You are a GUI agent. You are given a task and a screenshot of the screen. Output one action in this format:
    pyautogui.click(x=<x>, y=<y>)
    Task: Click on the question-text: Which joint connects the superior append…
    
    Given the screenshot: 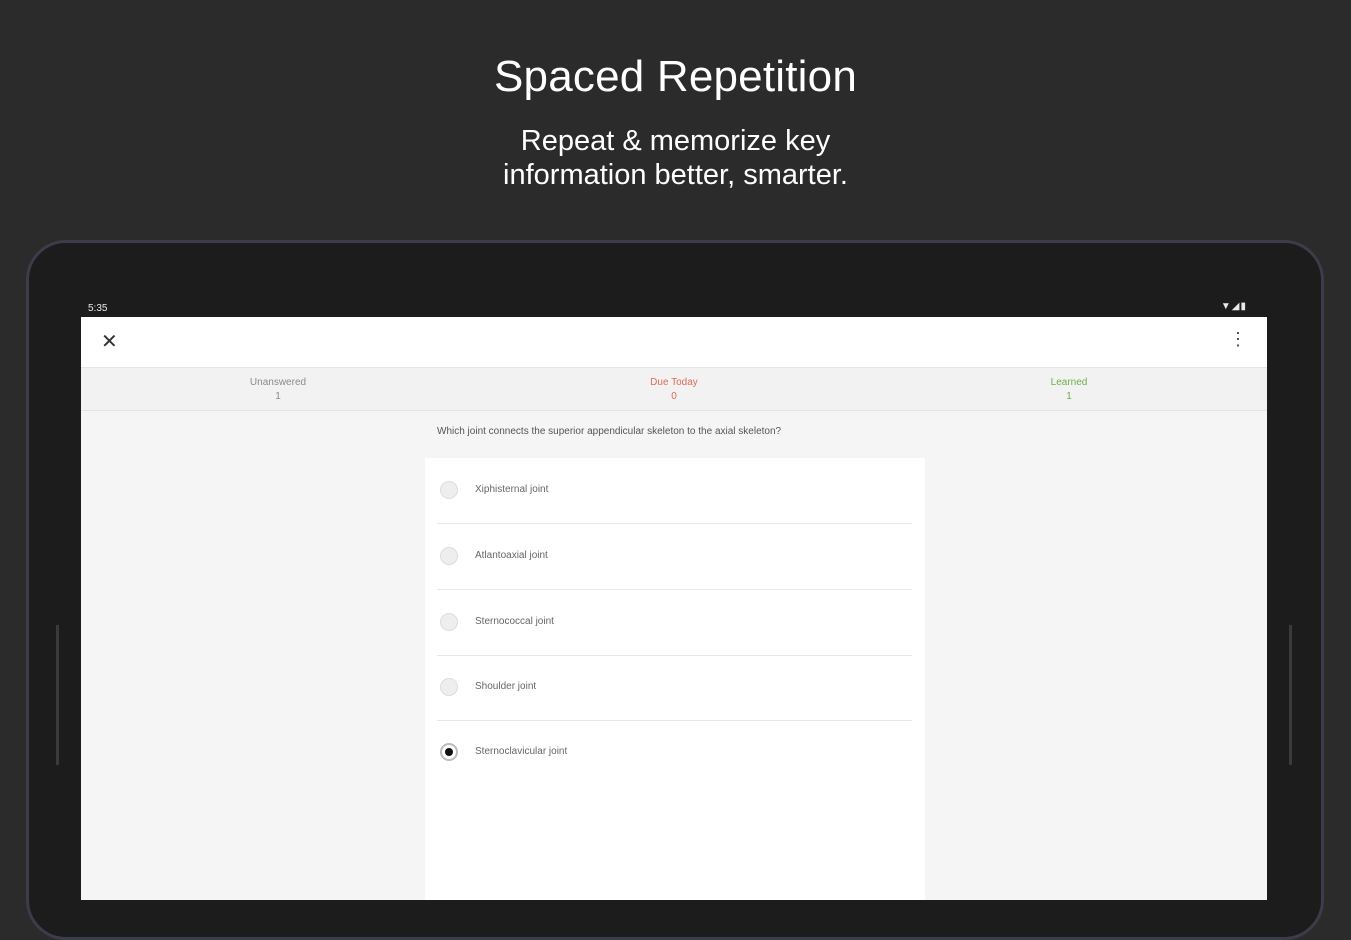 What is the action you would take?
    pyautogui.click(x=609, y=431)
    